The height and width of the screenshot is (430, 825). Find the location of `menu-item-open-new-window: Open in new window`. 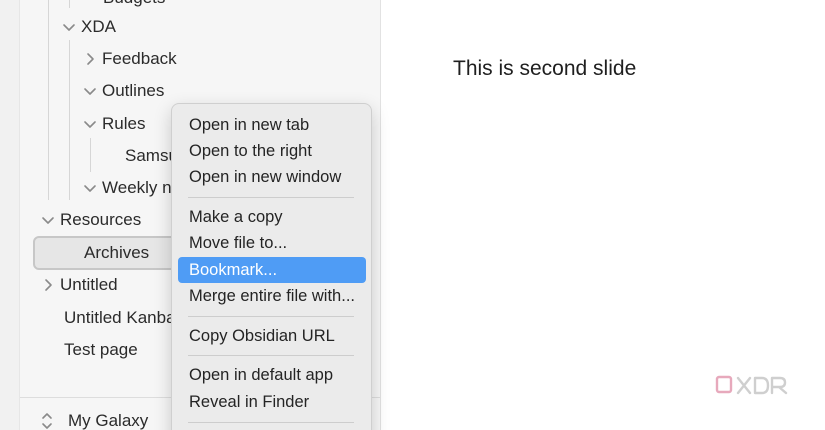

menu-item-open-new-window: Open in new window is located at coordinates (272, 177).